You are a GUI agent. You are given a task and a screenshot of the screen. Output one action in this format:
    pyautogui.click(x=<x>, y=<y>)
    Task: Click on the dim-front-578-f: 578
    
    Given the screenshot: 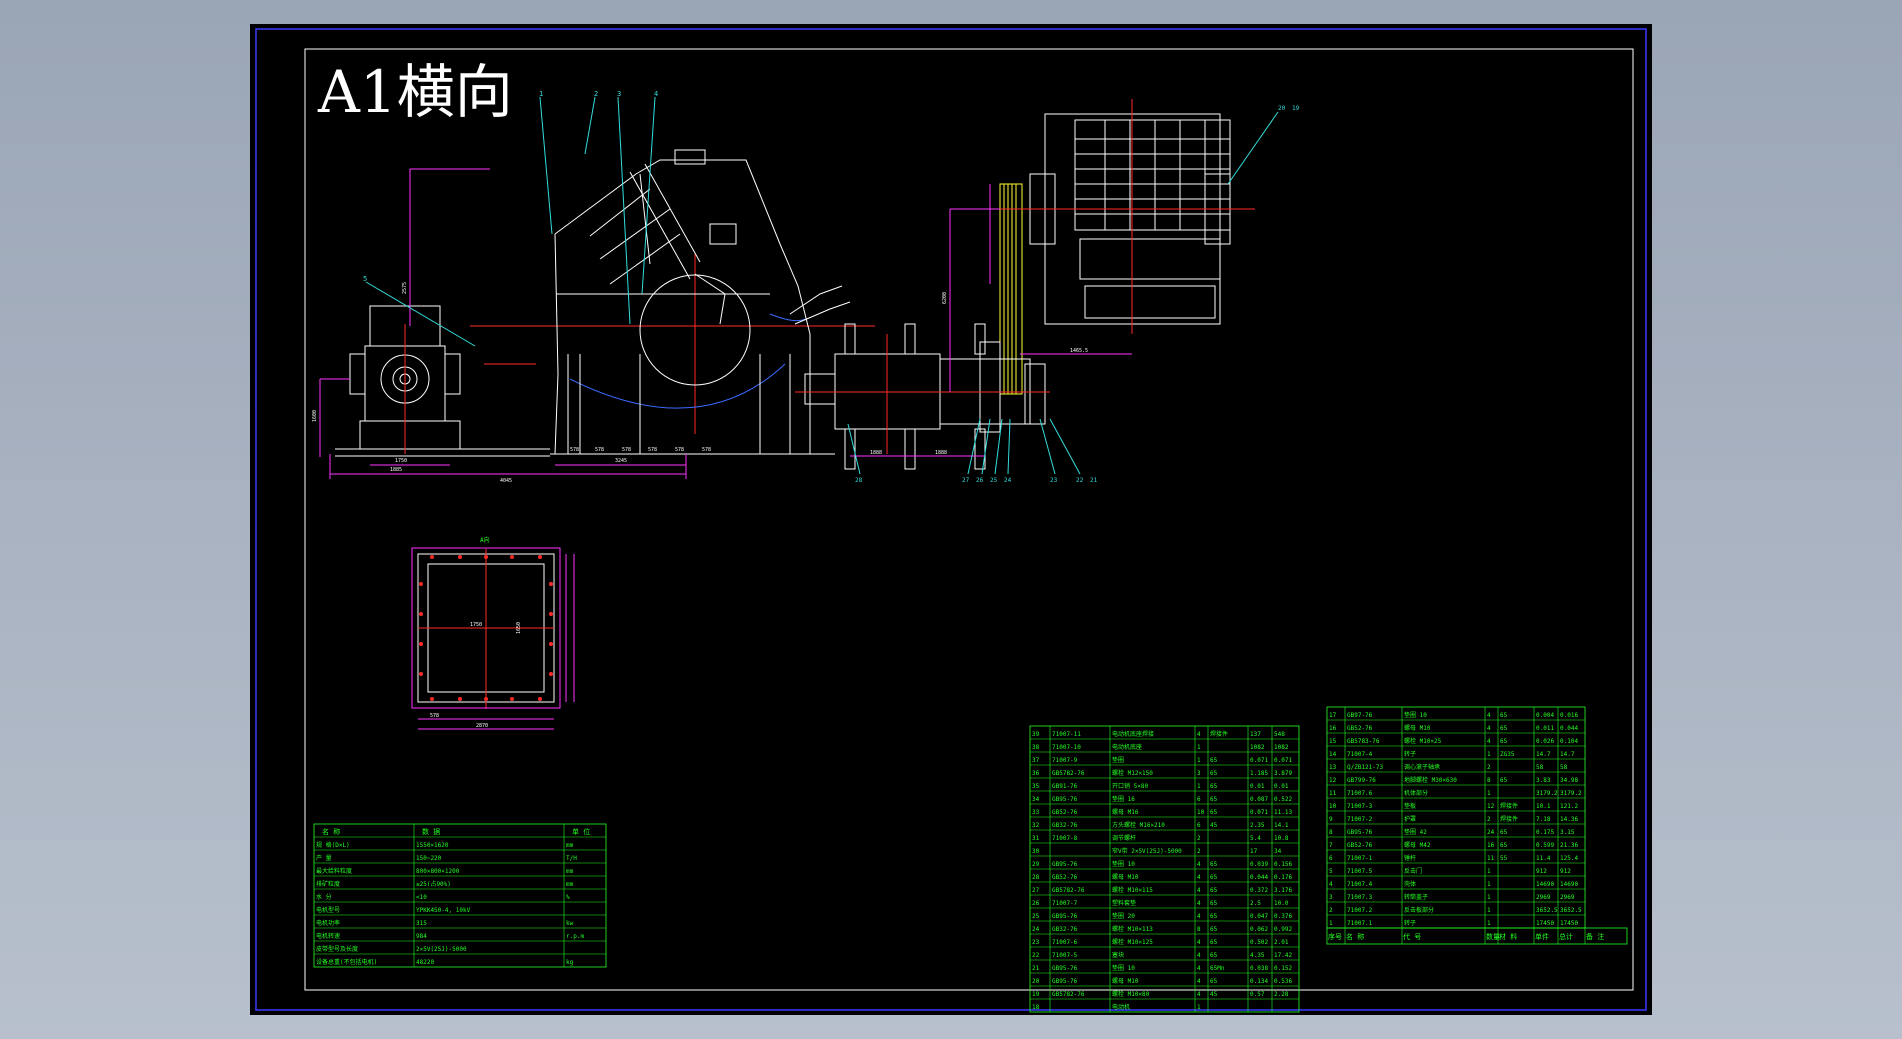 What is the action you would take?
    pyautogui.click(x=706, y=450)
    